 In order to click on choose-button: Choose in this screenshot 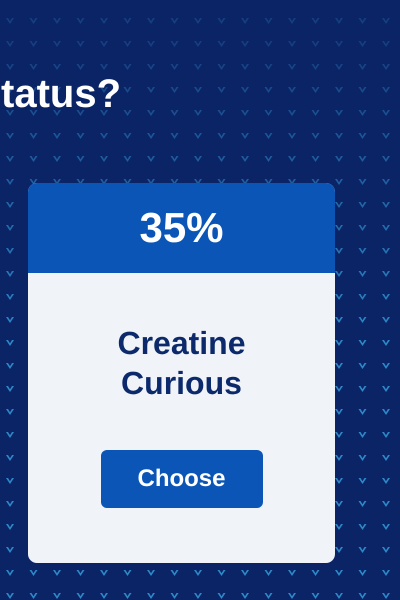, I will do `click(181, 479)`.